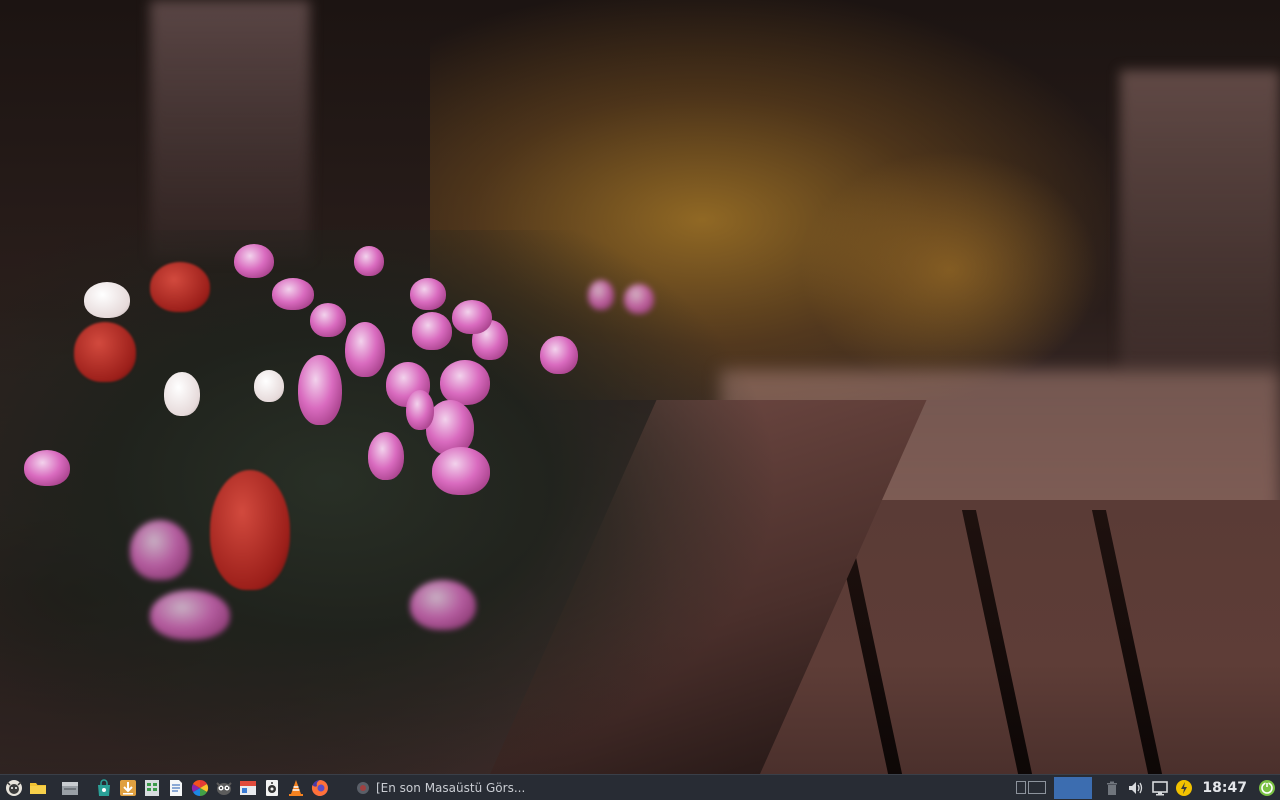 This screenshot has height=801, width=1280. I want to click on wallpaper-pillar-right, so click(1200, 220).